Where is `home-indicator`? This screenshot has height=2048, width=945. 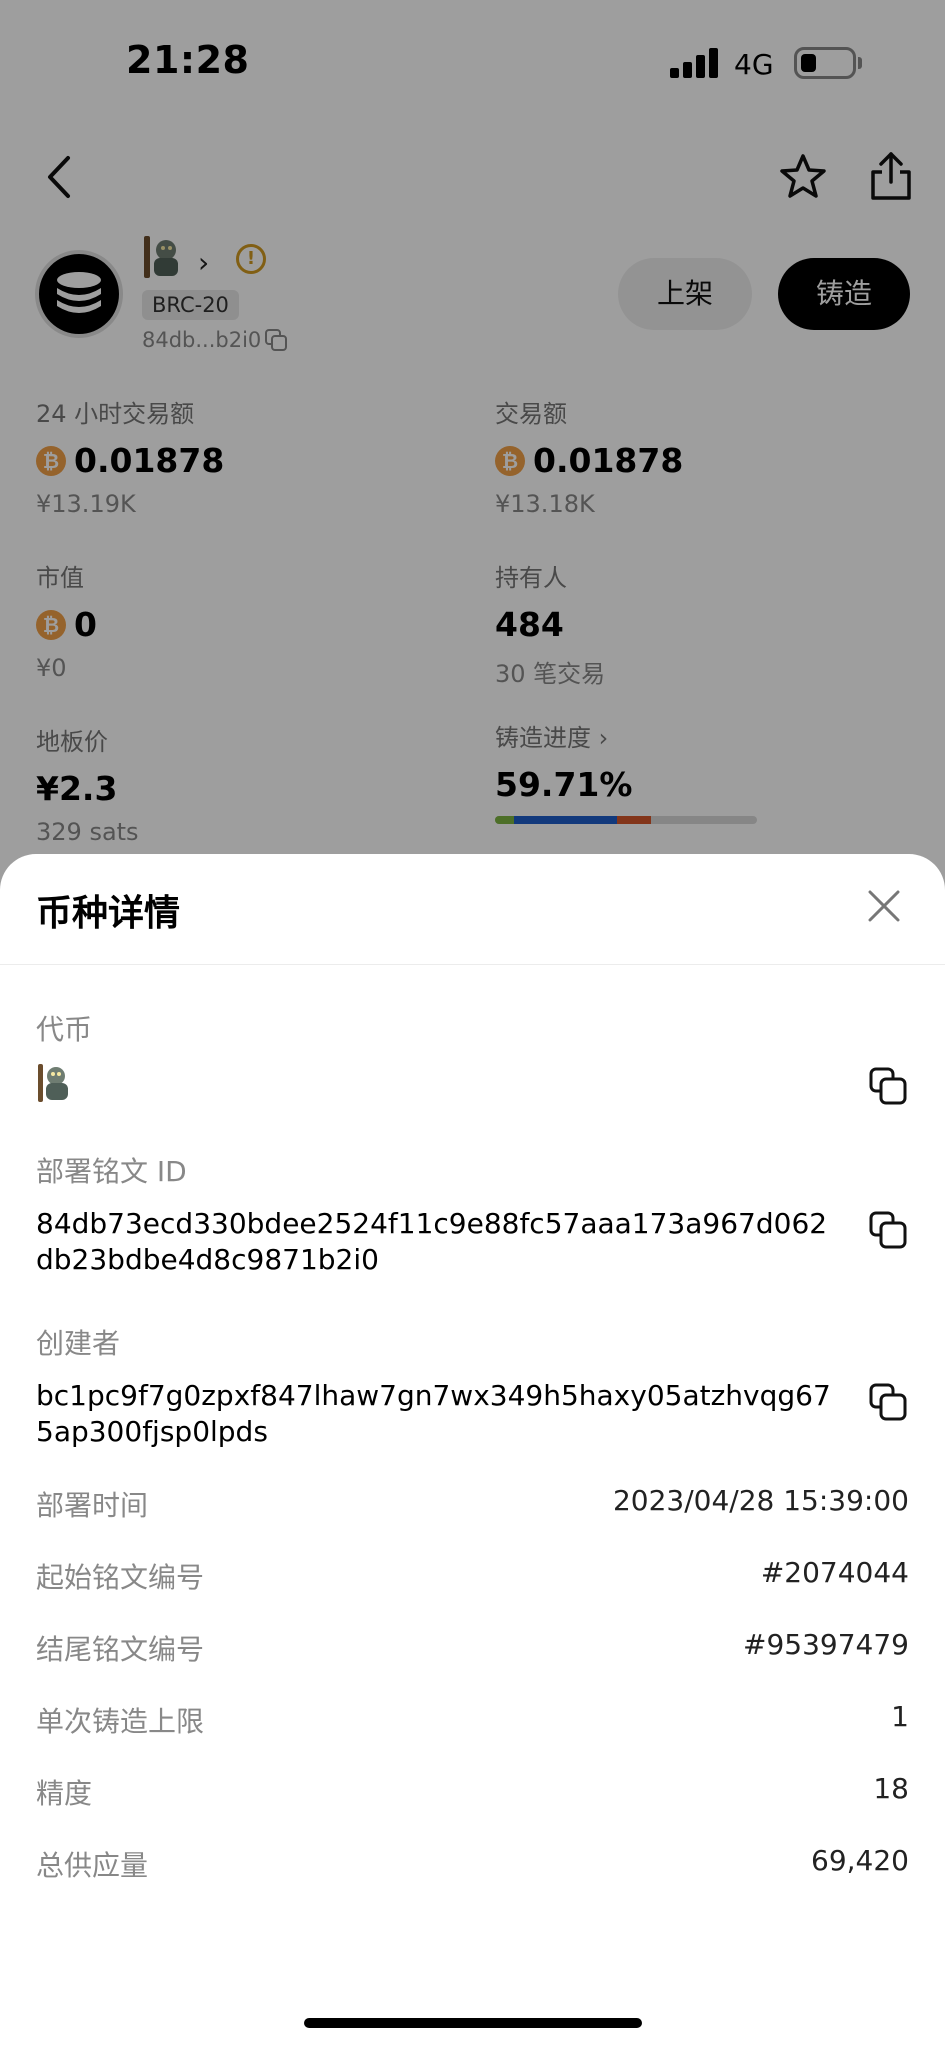
home-indicator is located at coordinates (473, 2023).